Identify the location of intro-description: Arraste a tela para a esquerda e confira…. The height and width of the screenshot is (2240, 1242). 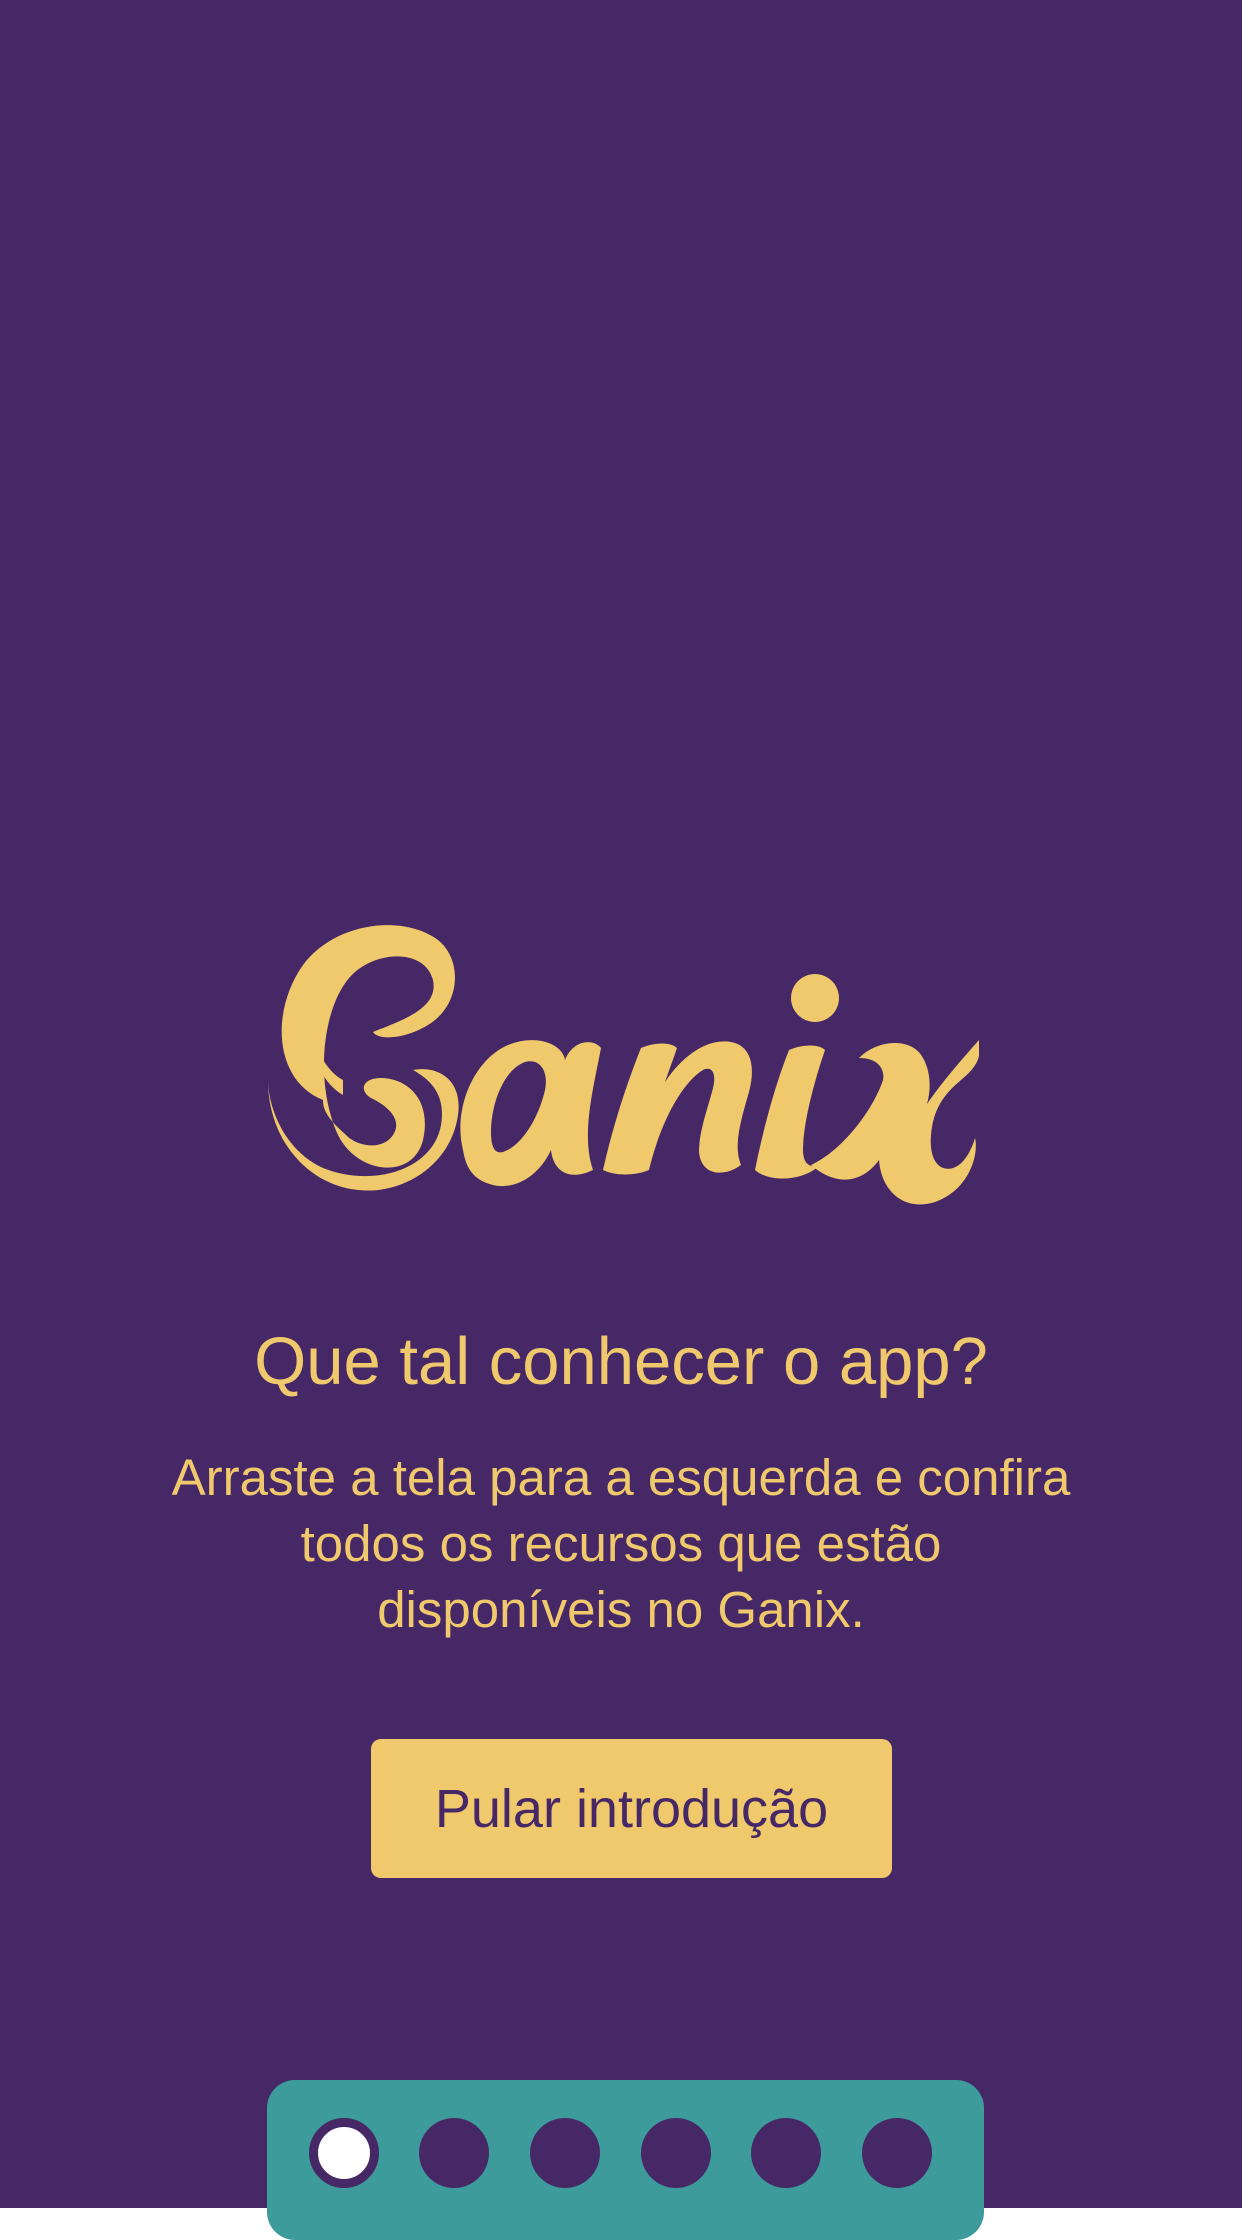
(621, 1543).